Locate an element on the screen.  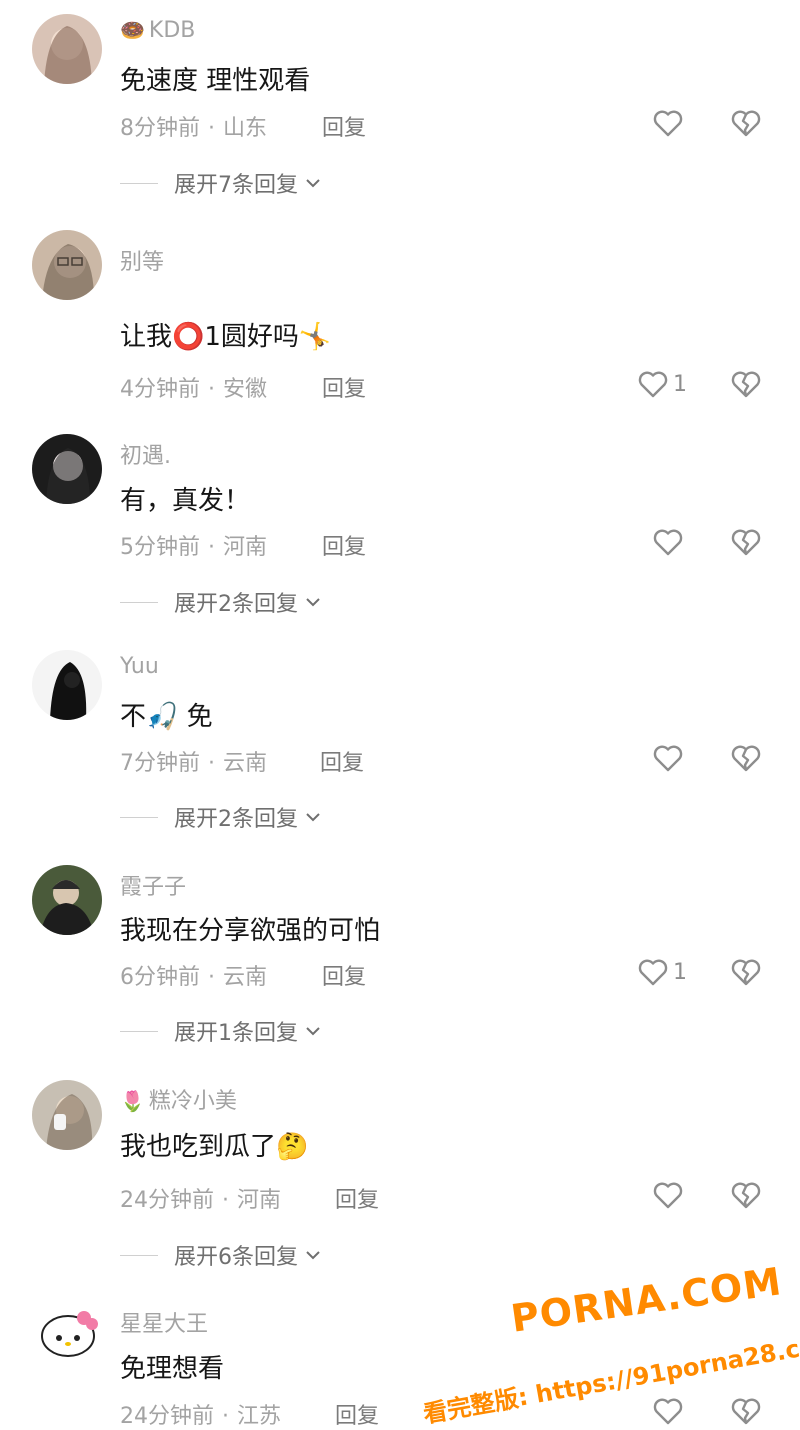
comment-meta: 24分钟前 · 河南 is located at coordinates (201, 1200).